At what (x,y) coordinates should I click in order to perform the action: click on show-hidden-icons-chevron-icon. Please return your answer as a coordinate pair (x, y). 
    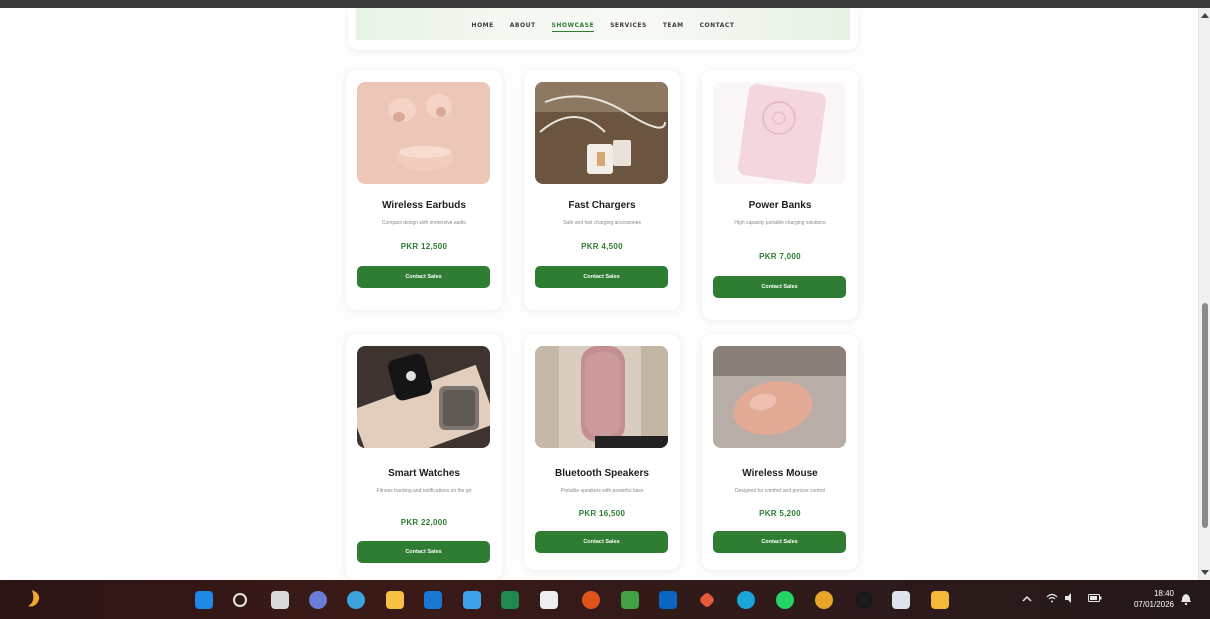
    Looking at the image, I should click on (1027, 600).